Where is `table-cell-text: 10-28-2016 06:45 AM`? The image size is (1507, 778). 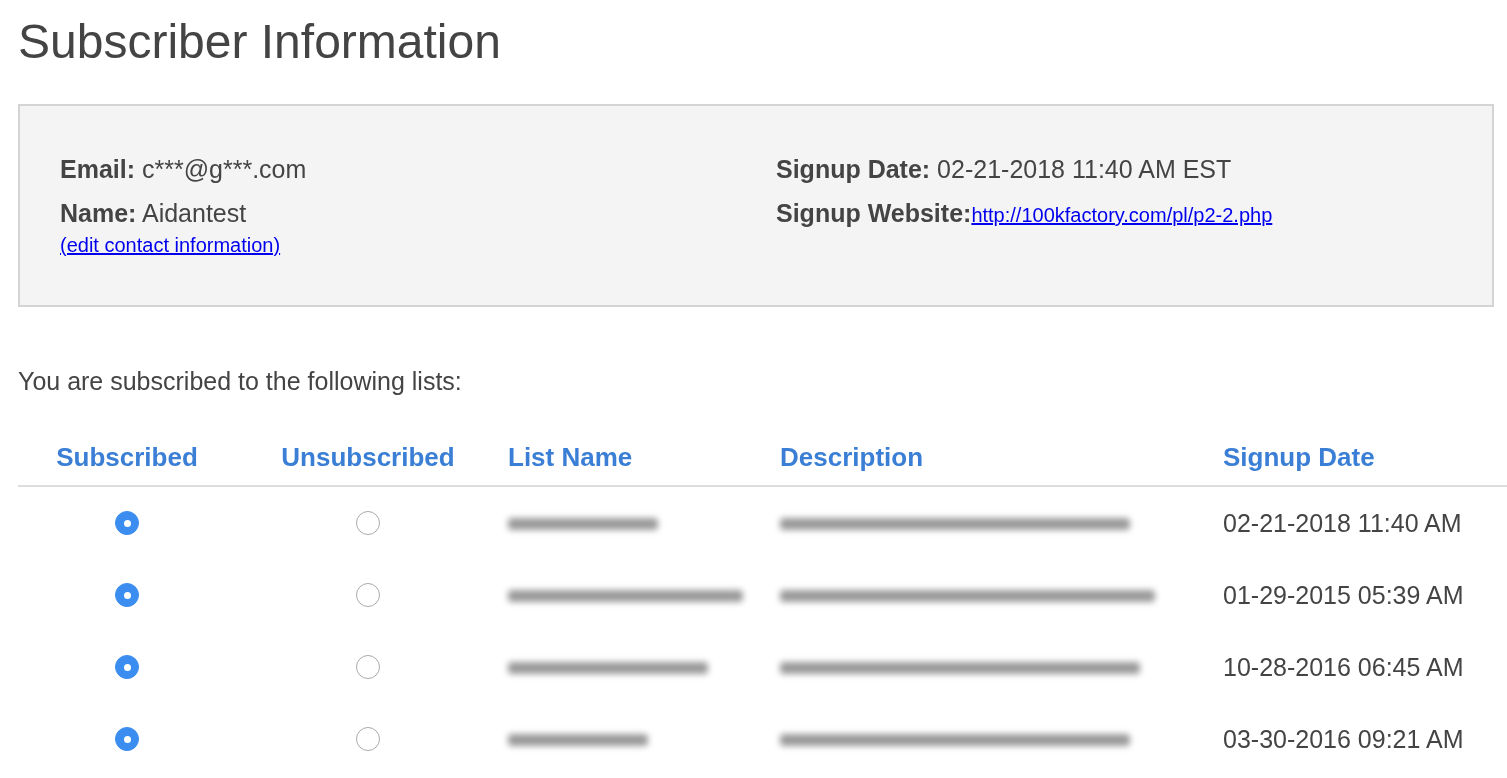
table-cell-text: 10-28-2016 06:45 AM is located at coordinates (1343, 667).